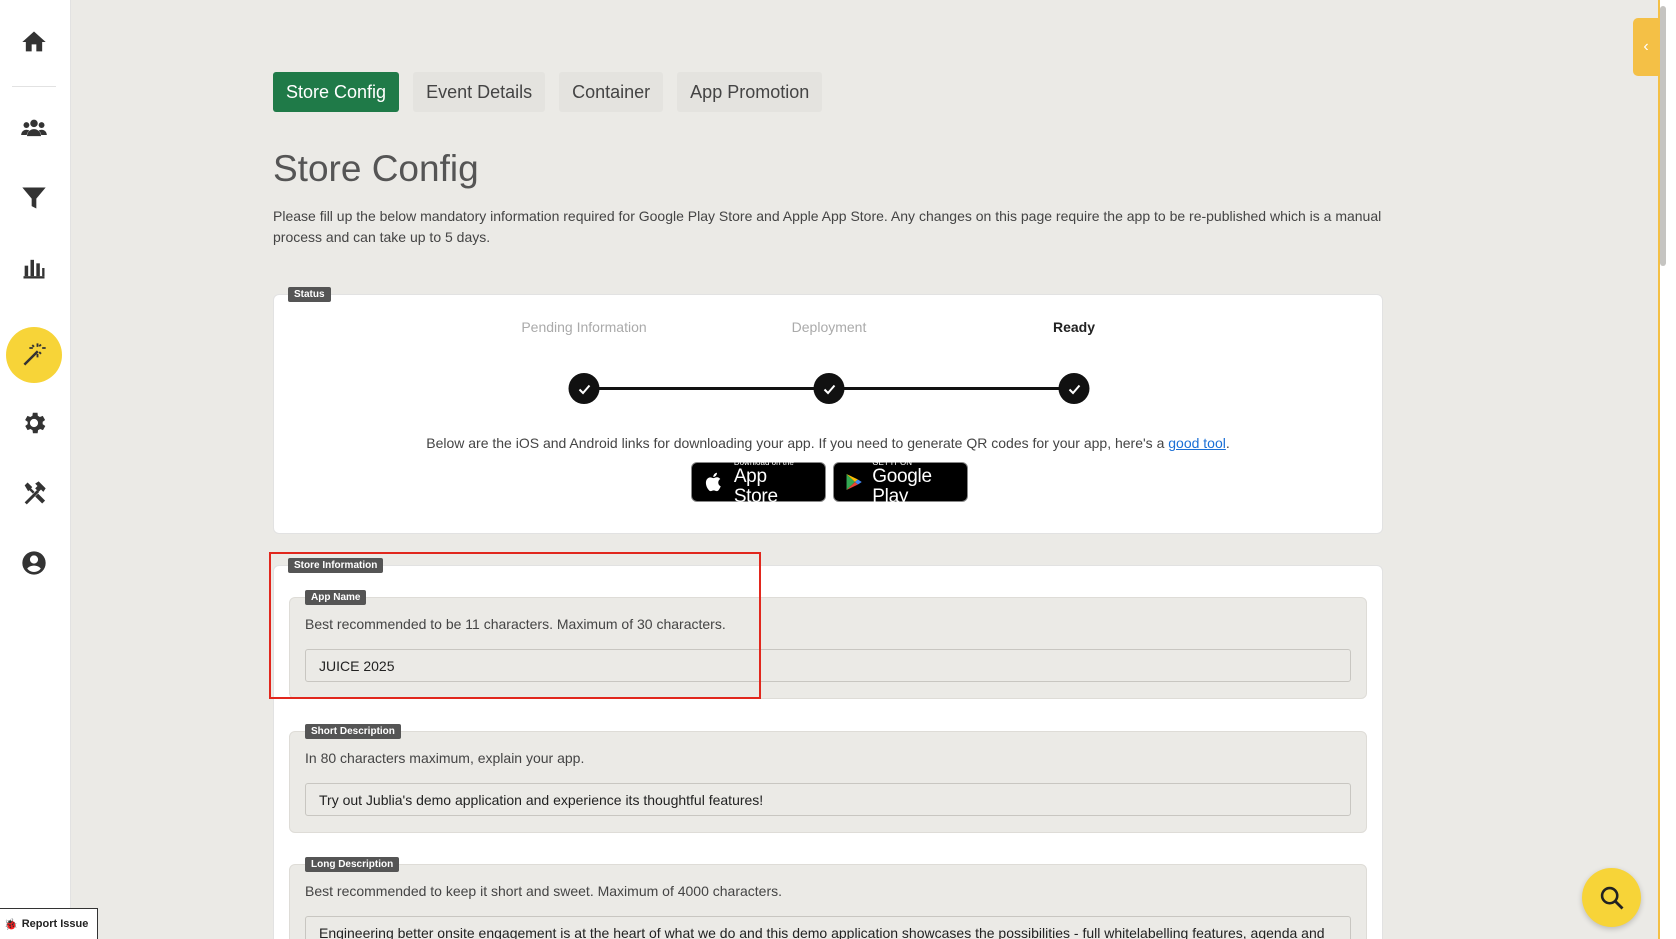  I want to click on store-information-legend: Store Information, so click(336, 565).